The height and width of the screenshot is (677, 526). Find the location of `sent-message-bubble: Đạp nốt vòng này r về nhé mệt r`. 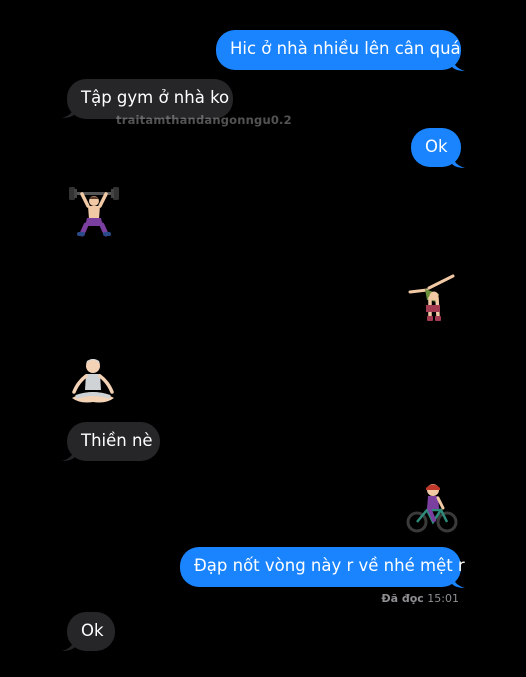

sent-message-bubble: Đạp nốt vòng này r về nhé mệt r is located at coordinates (322, 567).